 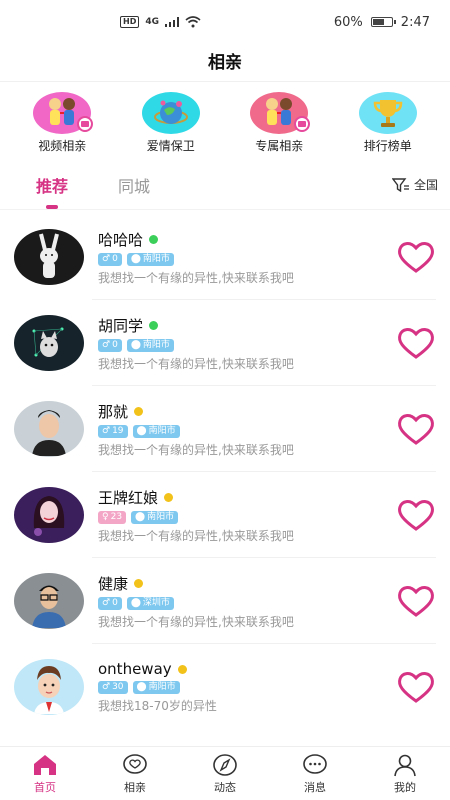 What do you see at coordinates (157, 706) in the screenshot?
I see `user-motto: 我想找18-70岁的异性` at bounding box center [157, 706].